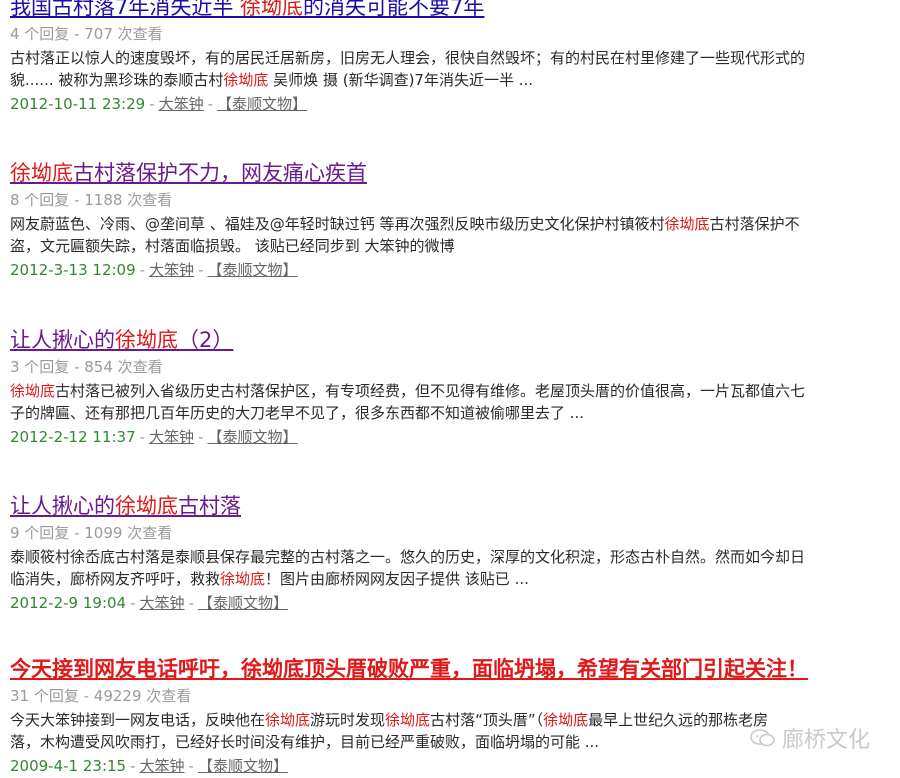  Describe the element at coordinates (91, 200) in the screenshot. I see `result-meta: 8 个回复 - 1188 次查看` at that location.